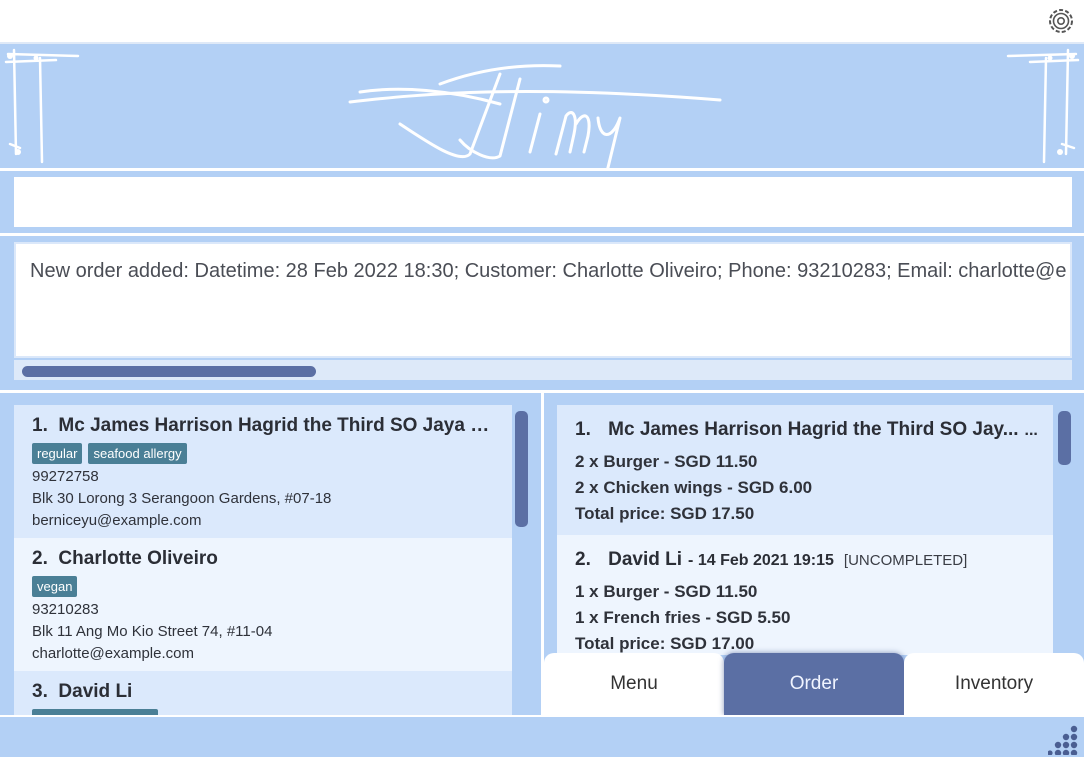  What do you see at coordinates (543, 370) in the screenshot?
I see `horizontal-scrollbar` at bounding box center [543, 370].